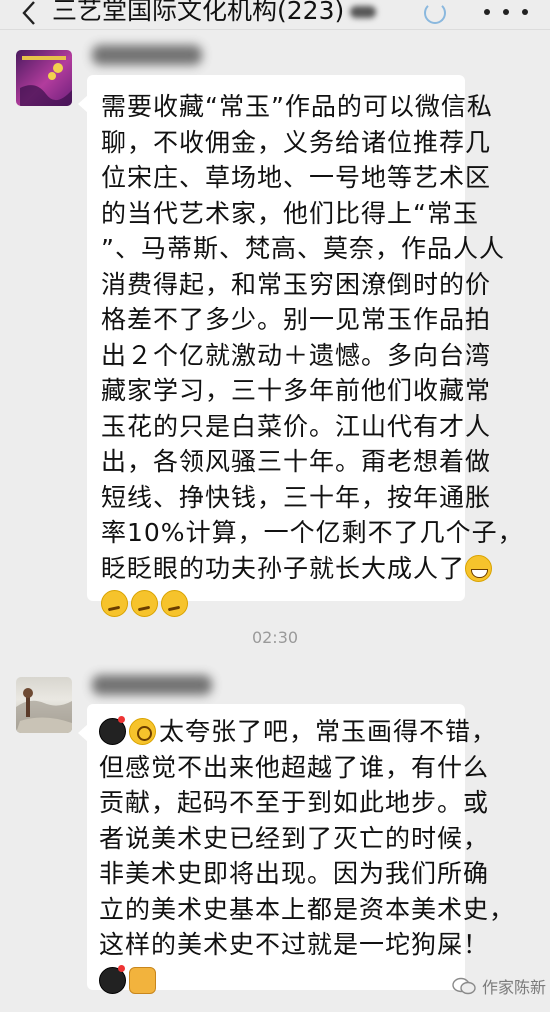 The width and height of the screenshot is (550, 1012). I want to click on message-line: 短线、挣快钱，三十年，按年通胀, so click(296, 497).